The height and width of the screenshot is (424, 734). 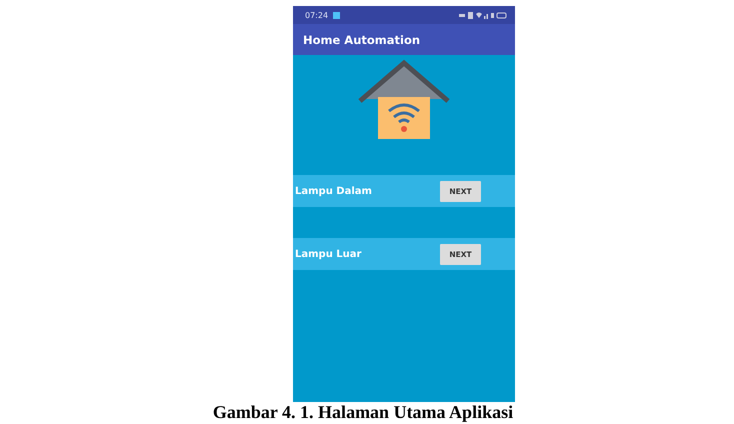 I want to click on figure-caption: Gambar 4. 1. Halaman Utama Aplikasi, so click(x=363, y=412).